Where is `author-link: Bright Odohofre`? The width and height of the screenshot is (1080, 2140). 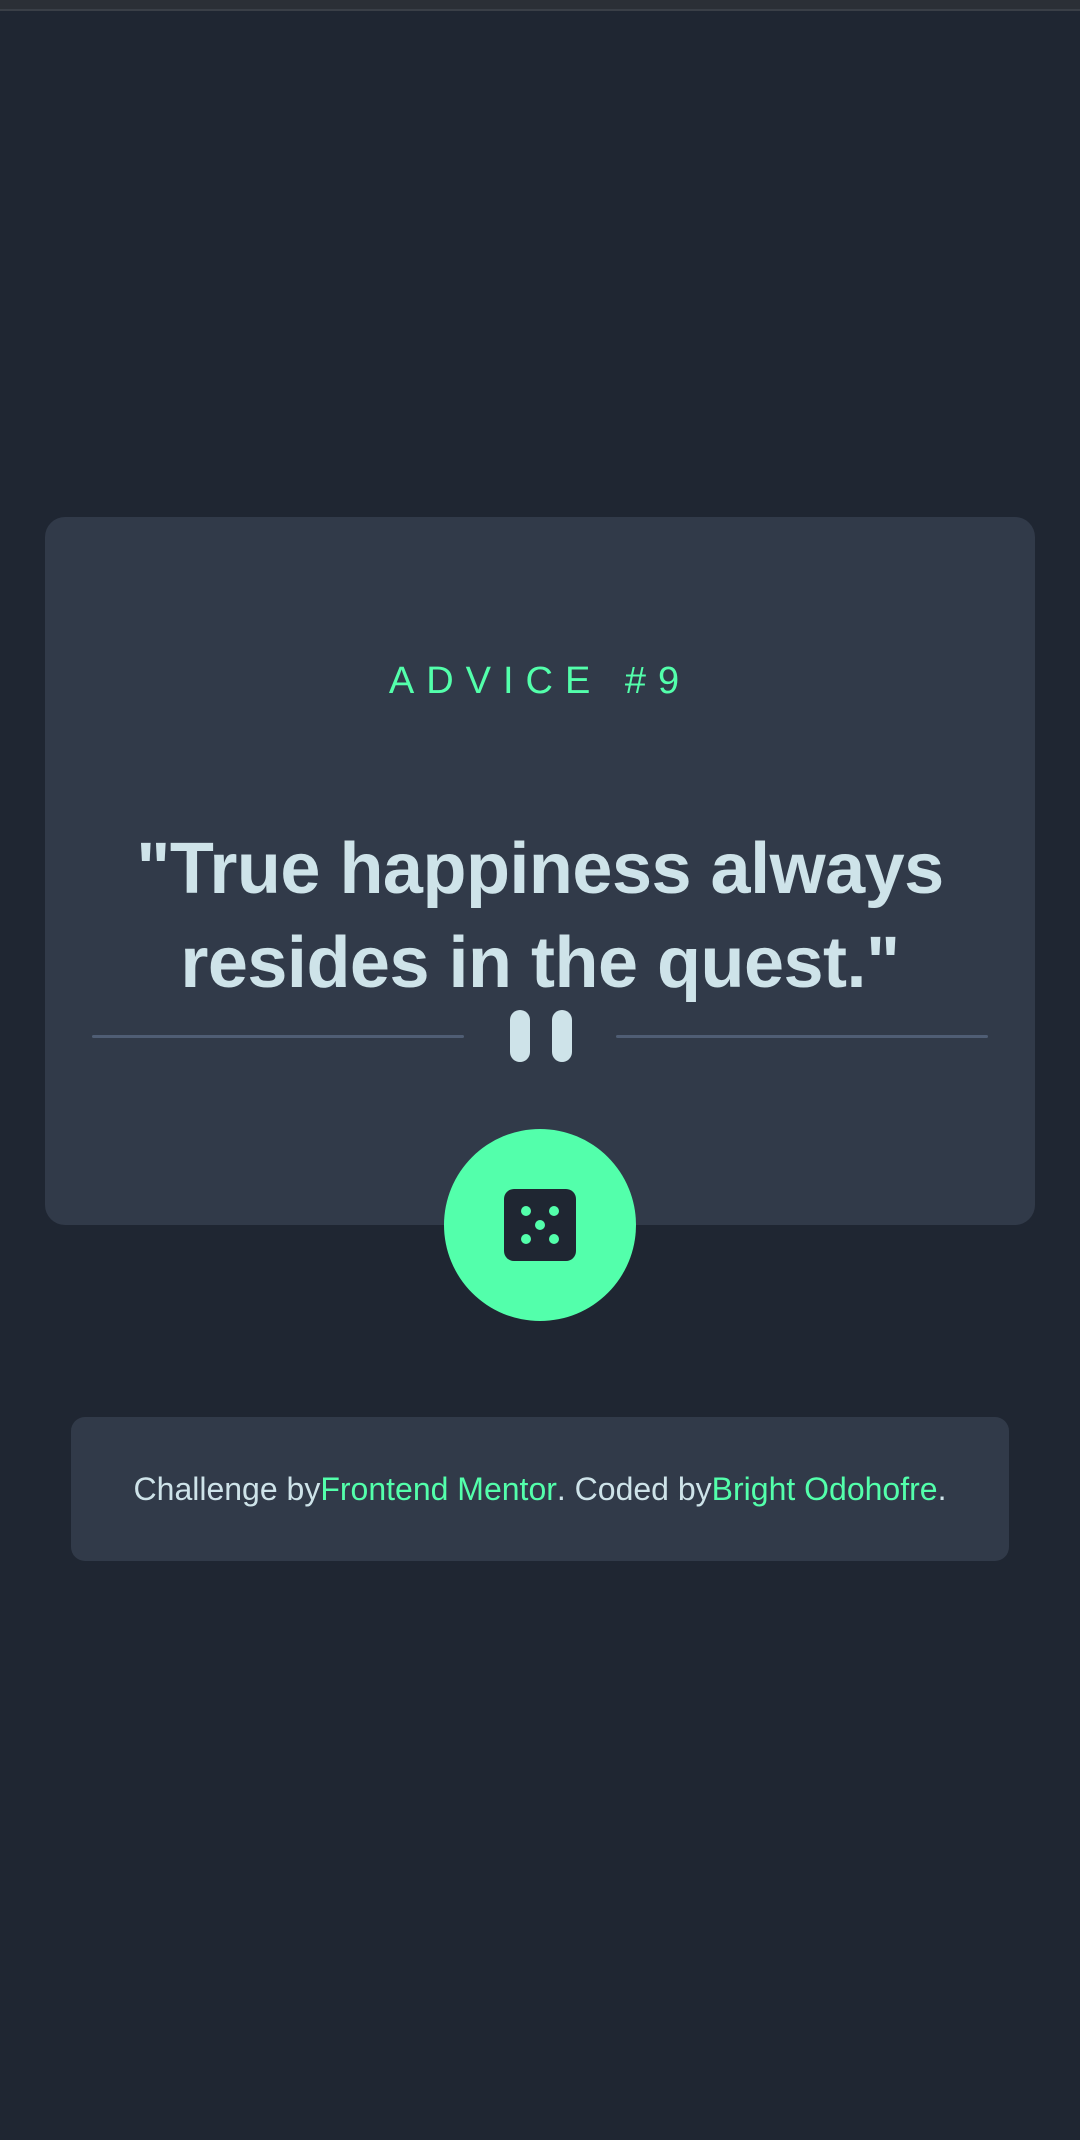 author-link: Bright Odohofre is located at coordinates (825, 1489).